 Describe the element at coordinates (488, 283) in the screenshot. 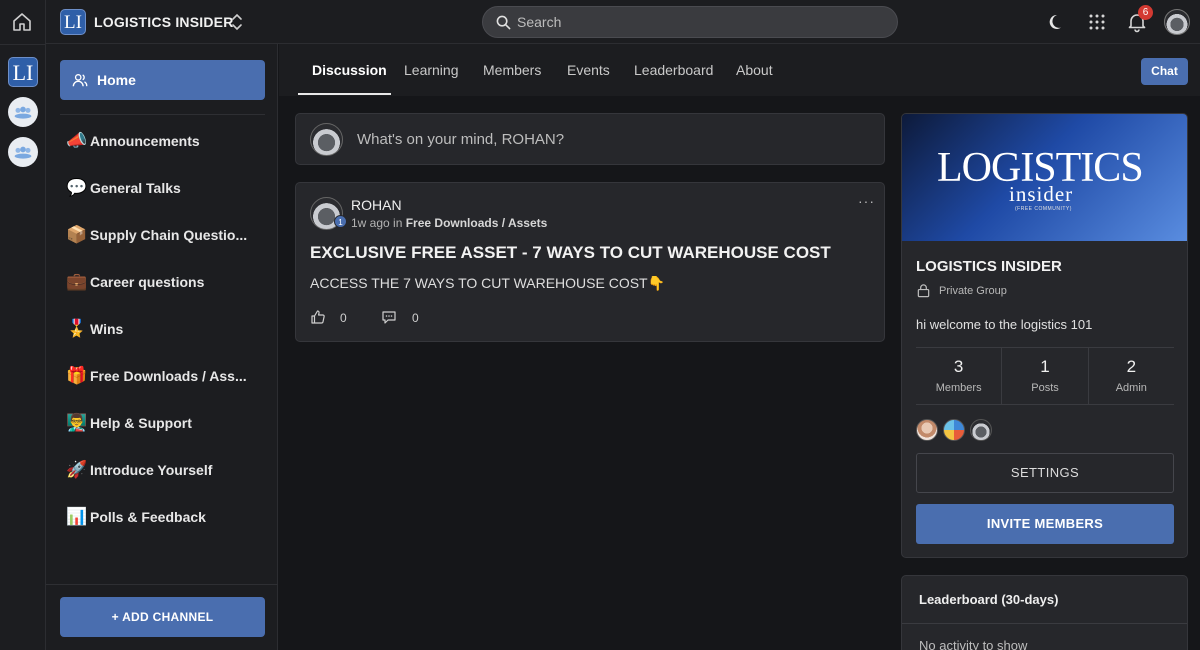

I see `post-body: ACCESS THE 7 WAYS TO CUT WAREHOUSE COST👇` at that location.